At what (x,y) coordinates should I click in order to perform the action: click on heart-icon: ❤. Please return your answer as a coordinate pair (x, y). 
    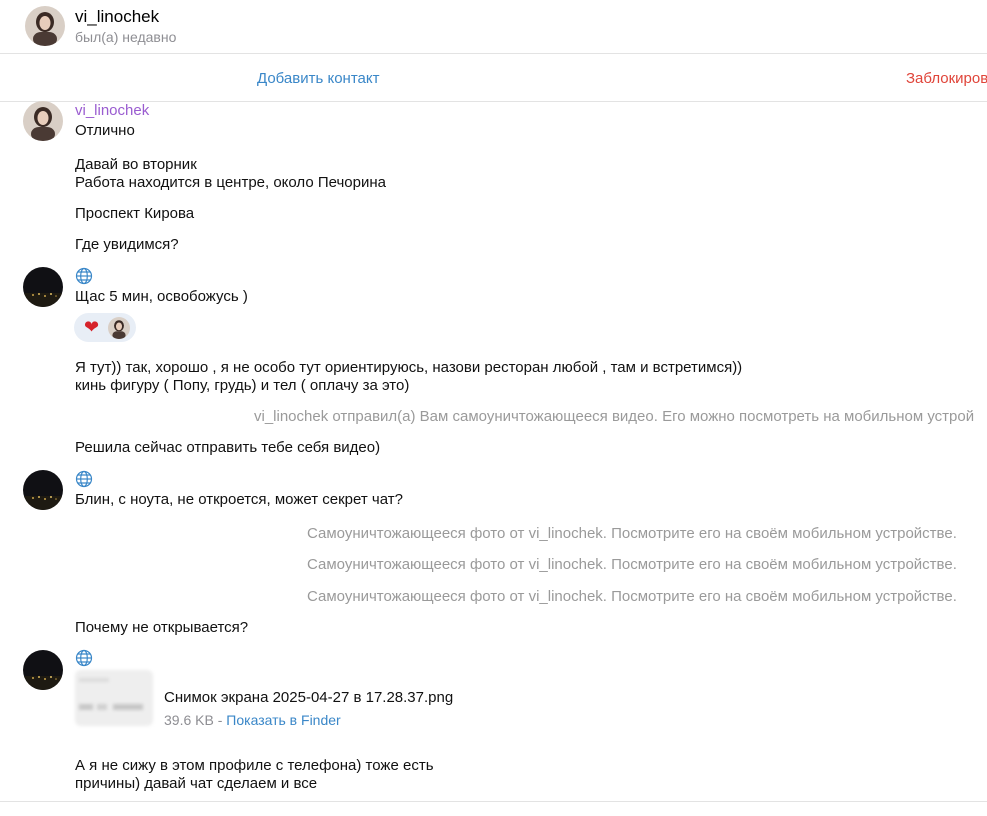
    Looking at the image, I should click on (92, 327).